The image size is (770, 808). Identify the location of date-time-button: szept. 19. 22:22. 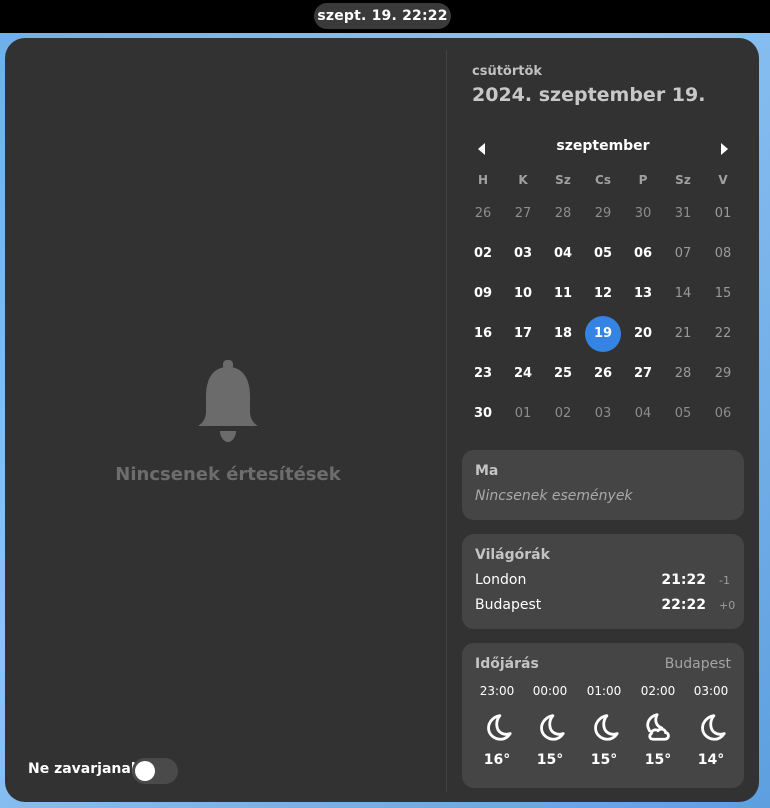
(382, 16).